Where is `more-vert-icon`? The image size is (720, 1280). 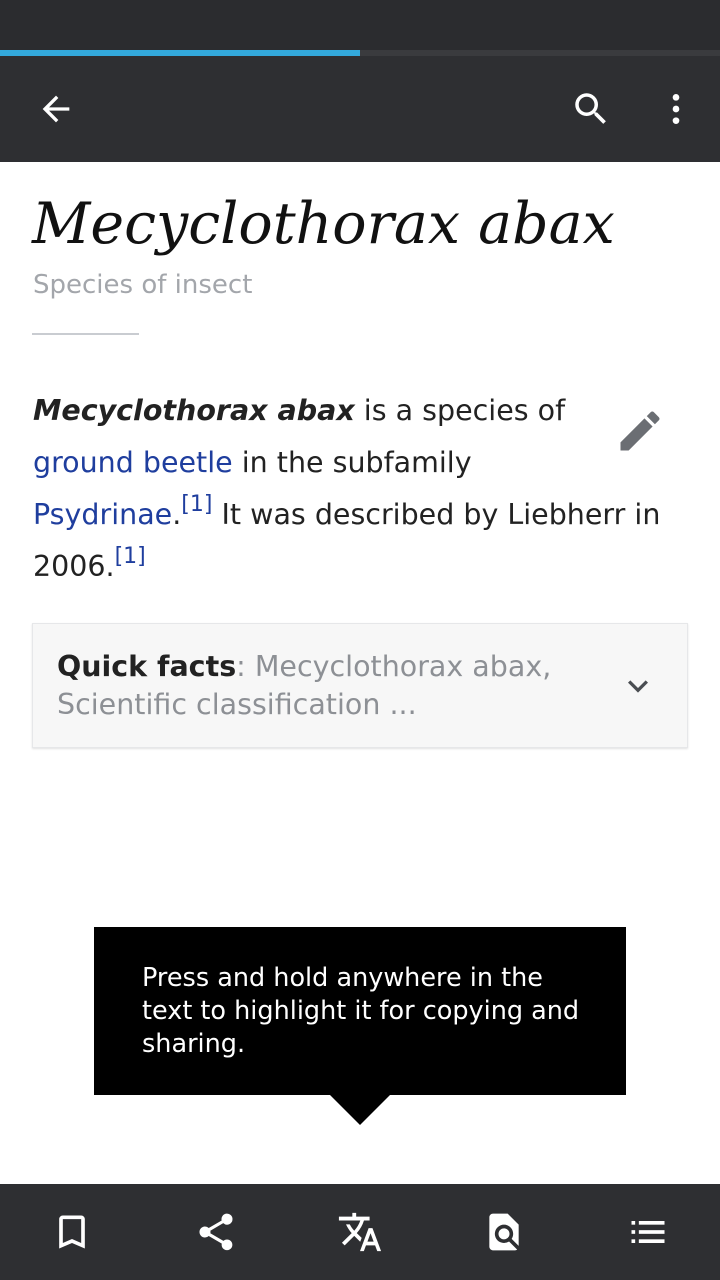
more-vert-icon is located at coordinates (676, 109).